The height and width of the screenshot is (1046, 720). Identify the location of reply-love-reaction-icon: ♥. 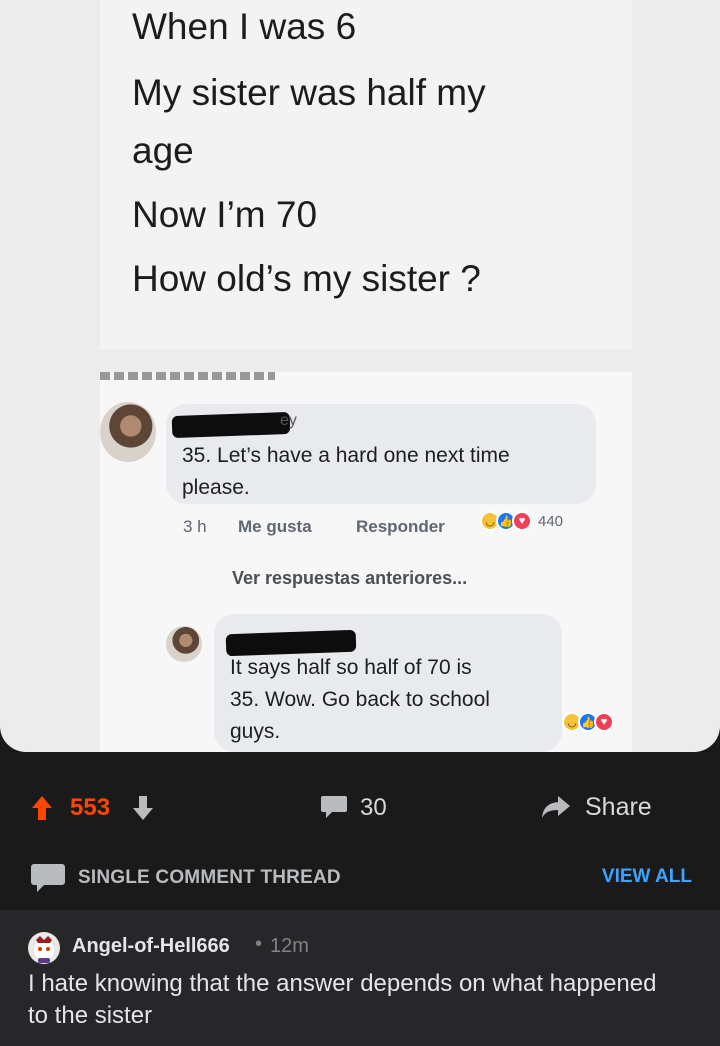
(604, 722).